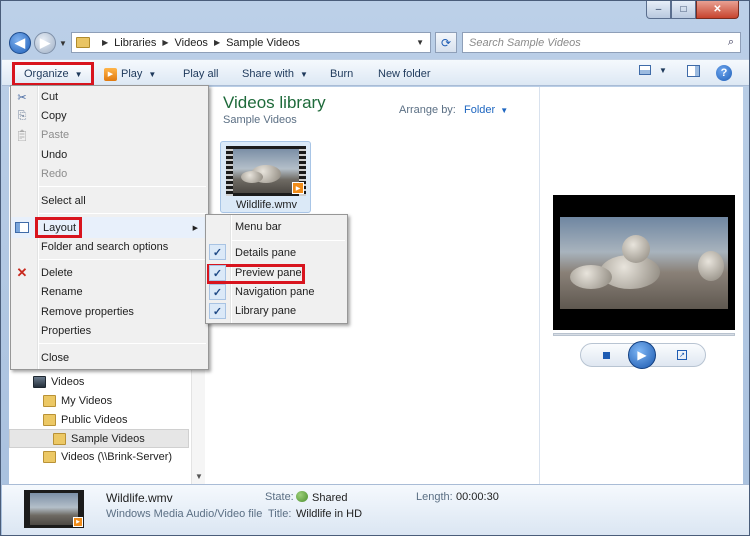 The width and height of the screenshot is (750, 536). Describe the element at coordinates (107, 456) in the screenshot. I see `tree-item-brink-server: Videos (\\Brink-Server)` at that location.